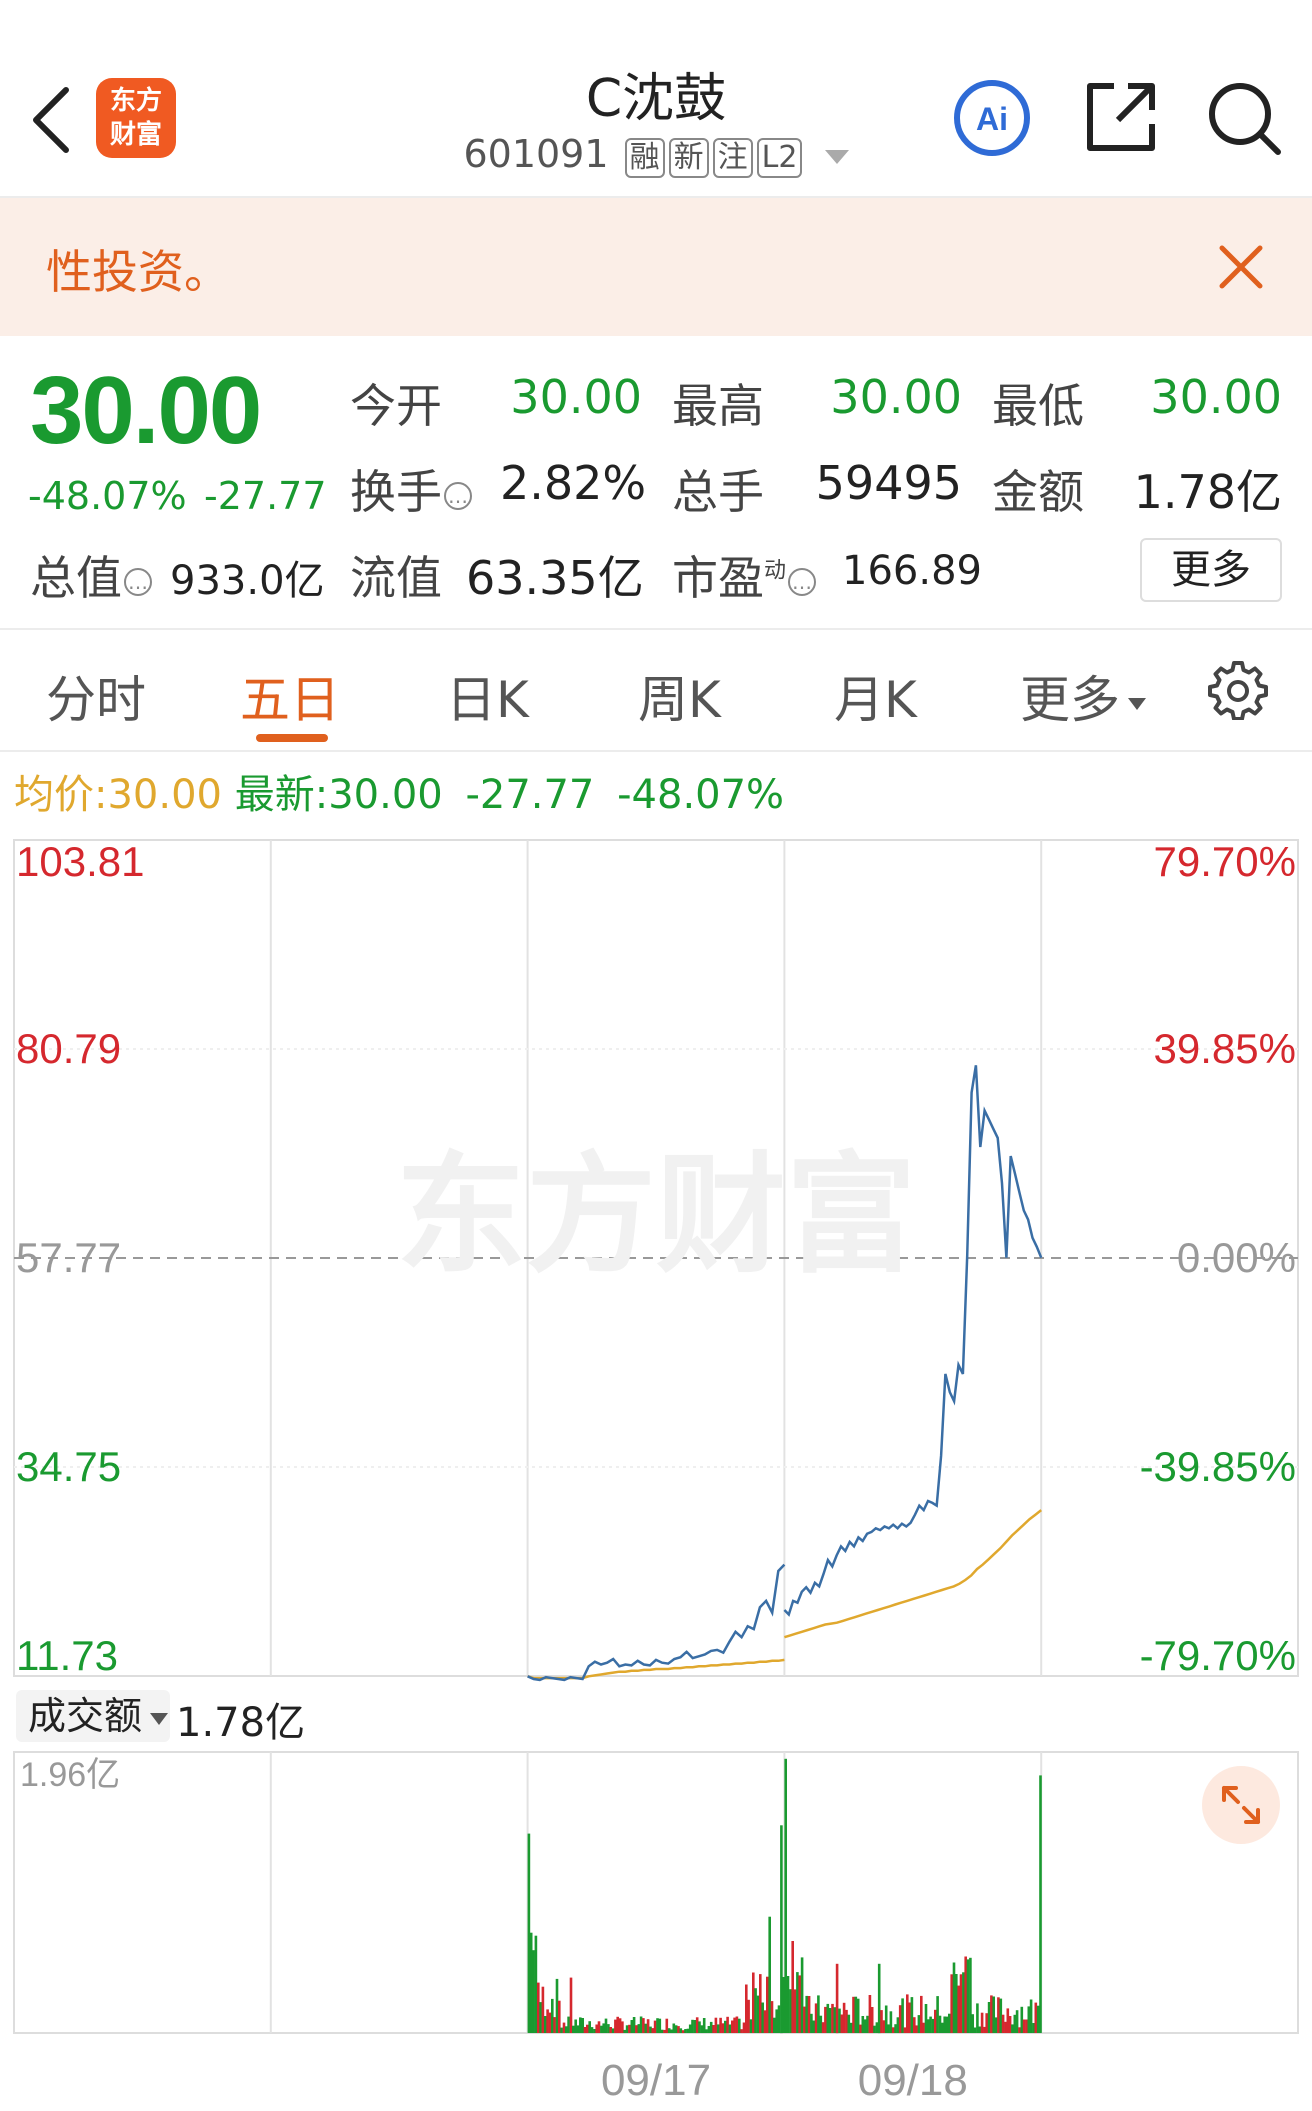  What do you see at coordinates (1238, 690) in the screenshot?
I see `gear-icon` at bounding box center [1238, 690].